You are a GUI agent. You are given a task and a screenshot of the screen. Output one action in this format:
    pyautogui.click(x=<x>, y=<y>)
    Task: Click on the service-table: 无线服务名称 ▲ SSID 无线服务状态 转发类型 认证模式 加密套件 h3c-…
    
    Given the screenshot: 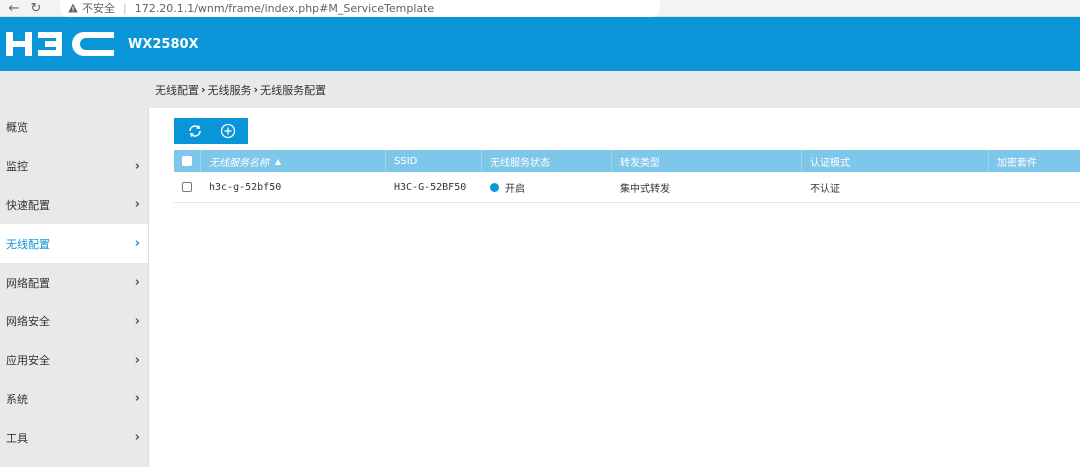 What is the action you would take?
    pyautogui.click(x=627, y=176)
    